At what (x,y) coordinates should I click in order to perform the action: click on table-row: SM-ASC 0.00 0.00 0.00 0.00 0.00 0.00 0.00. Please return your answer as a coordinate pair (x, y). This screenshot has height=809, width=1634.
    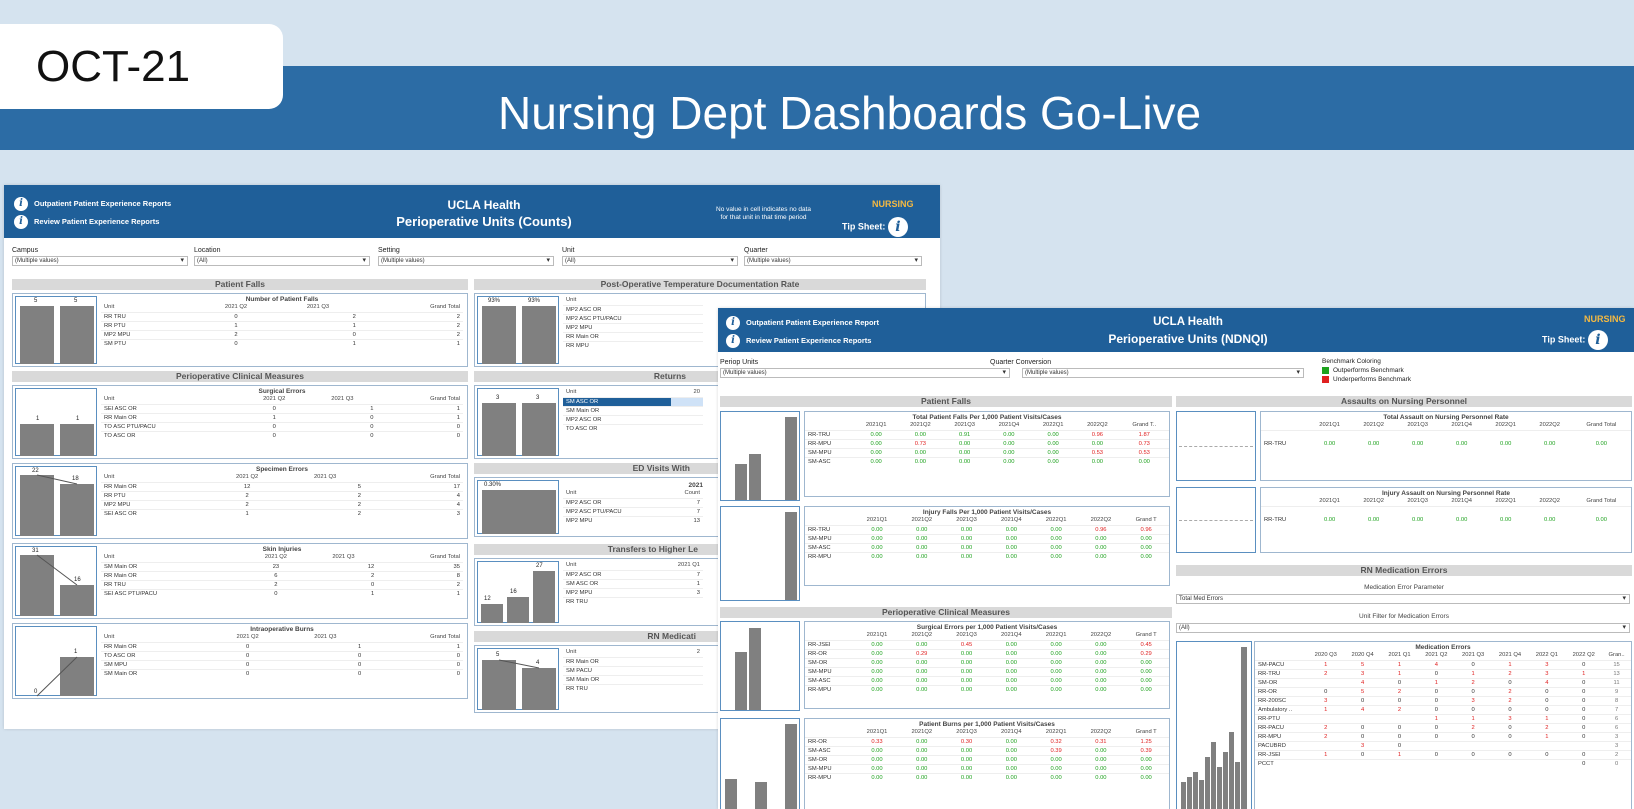
    Looking at the image, I should click on (987, 461).